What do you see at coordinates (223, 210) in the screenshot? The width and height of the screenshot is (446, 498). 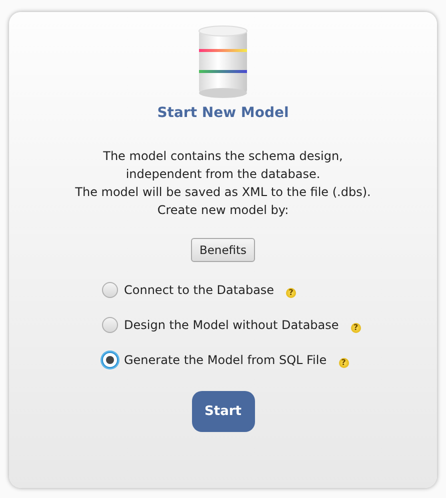 I see `description-text: Create new model by:` at bounding box center [223, 210].